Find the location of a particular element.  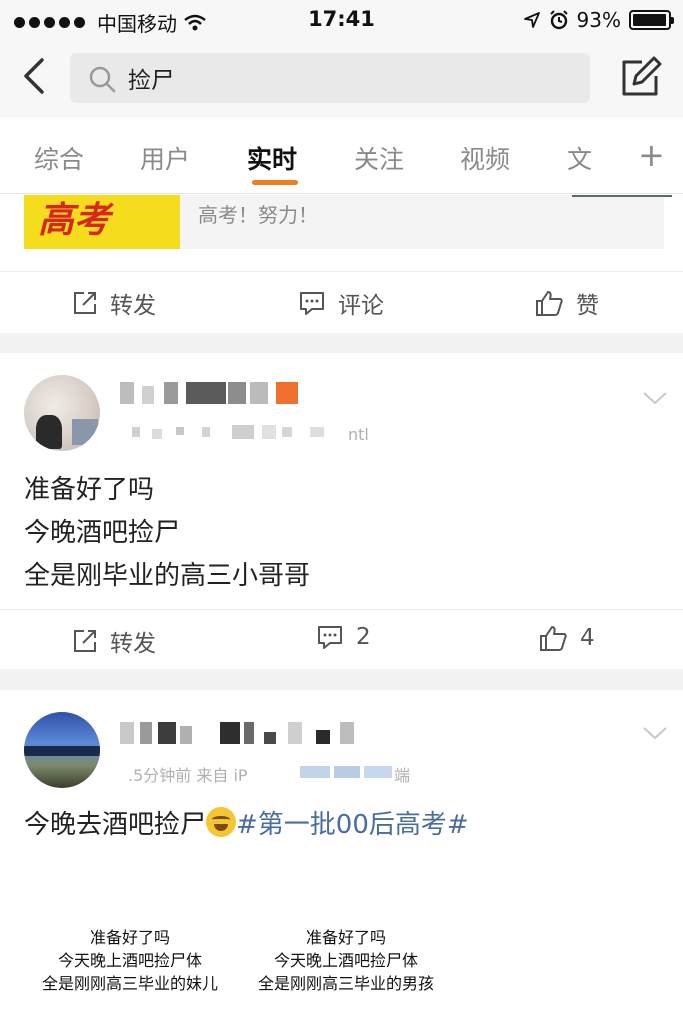

active-tab-indicator is located at coordinates (275, 182).